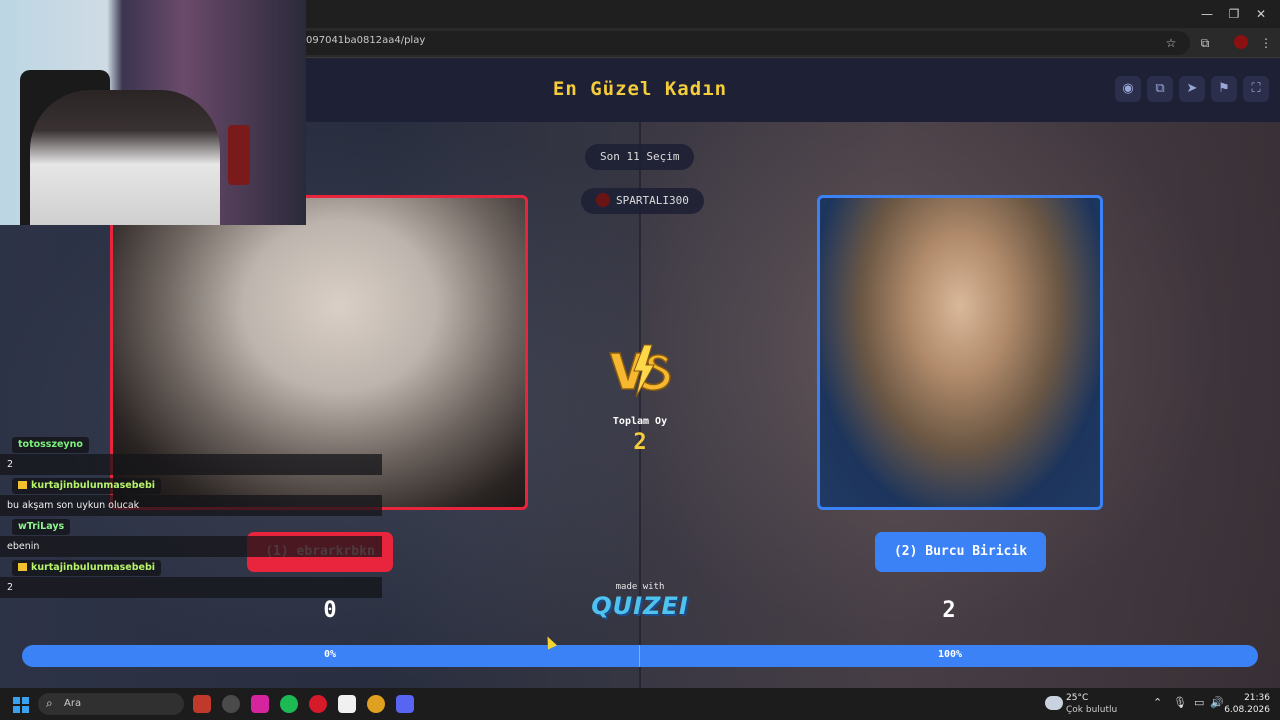 Image resolution: width=1280 pixels, height=720 pixels. Describe the element at coordinates (50, 445) in the screenshot. I see `chat-username: totosszeyno` at that location.